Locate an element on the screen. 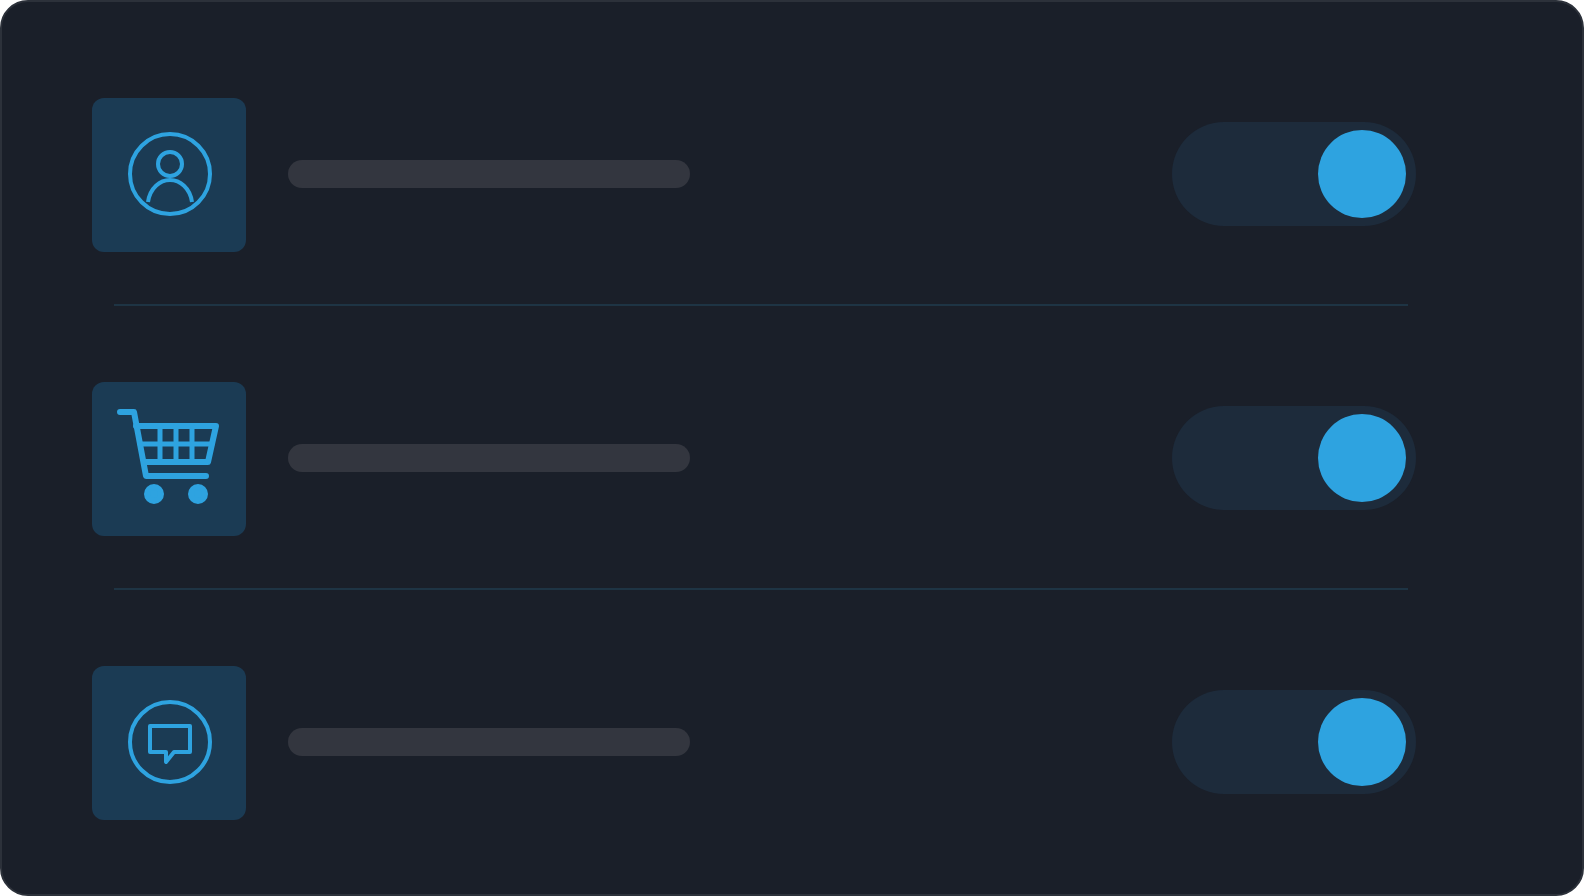  user-icon is located at coordinates (169, 174).